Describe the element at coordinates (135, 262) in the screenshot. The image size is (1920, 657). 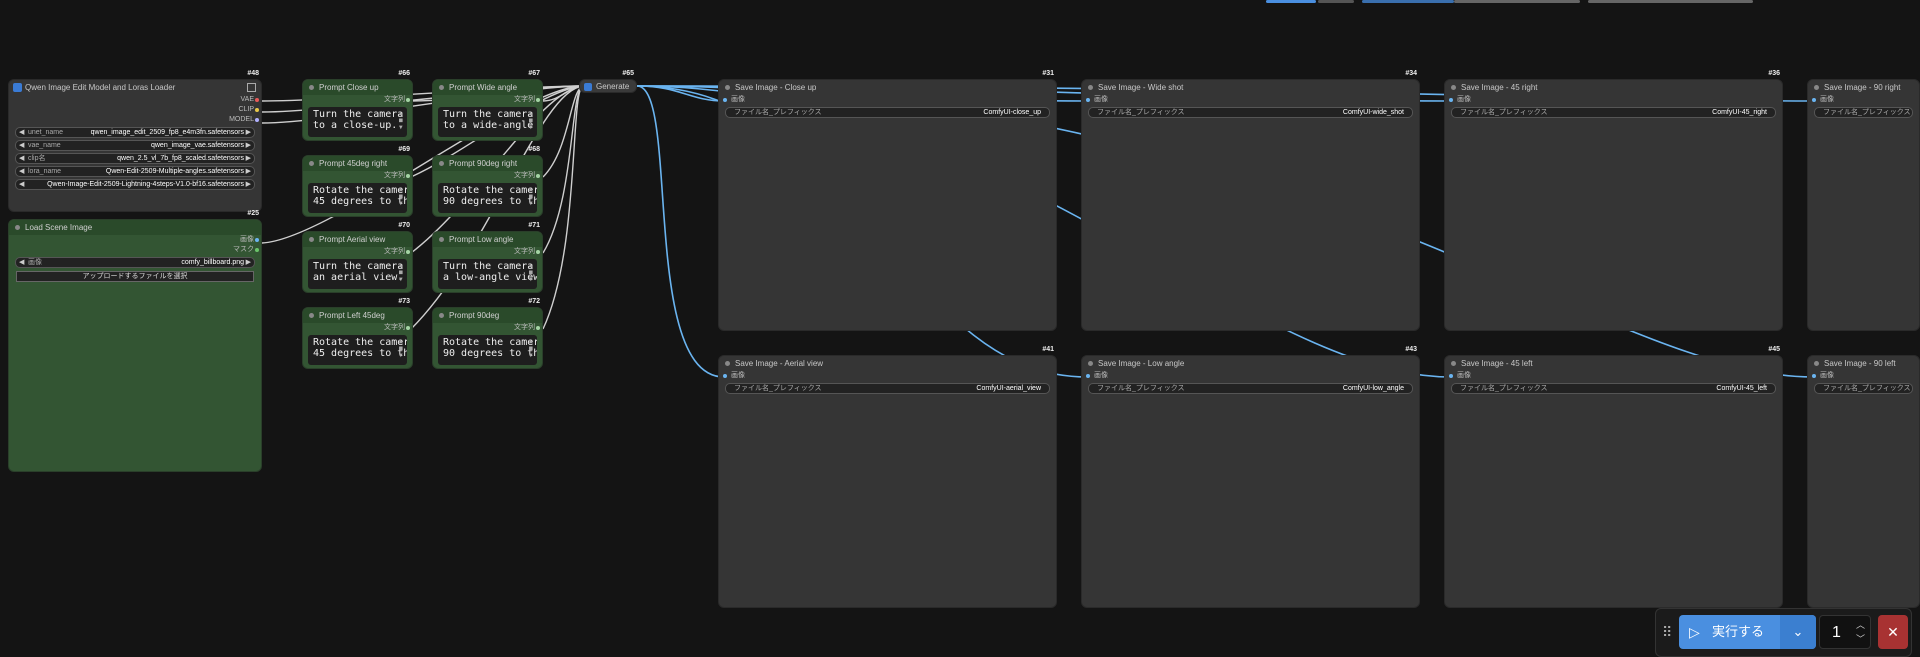
I see `image-file-select: ◀ 画像 comfy_billboard.png ▶` at that location.